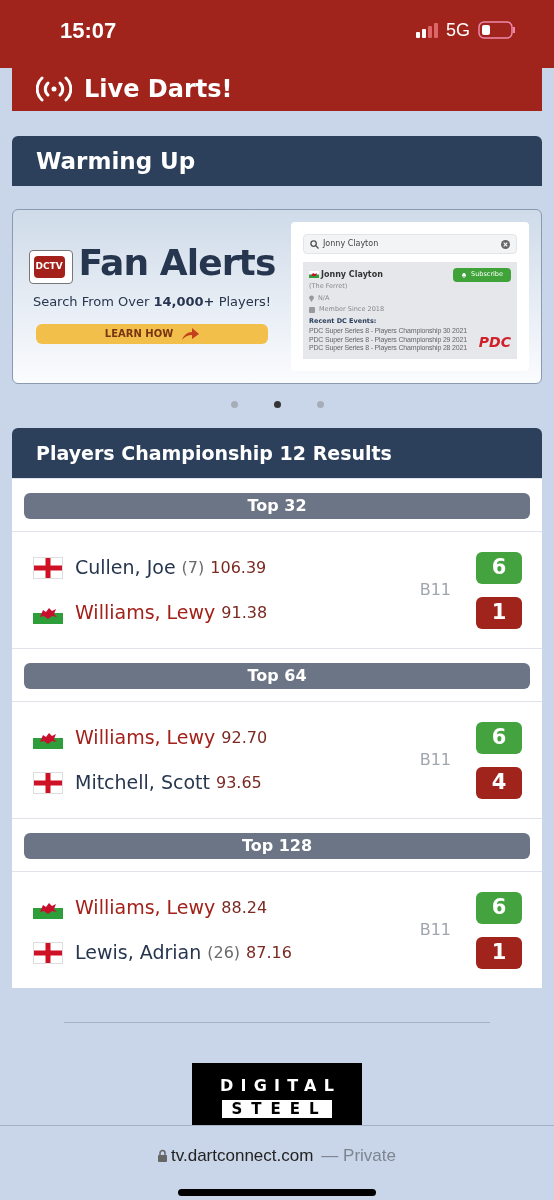 This screenshot has height=1200, width=554. What do you see at coordinates (277, 846) in the screenshot?
I see `round-label: Top 128` at bounding box center [277, 846].